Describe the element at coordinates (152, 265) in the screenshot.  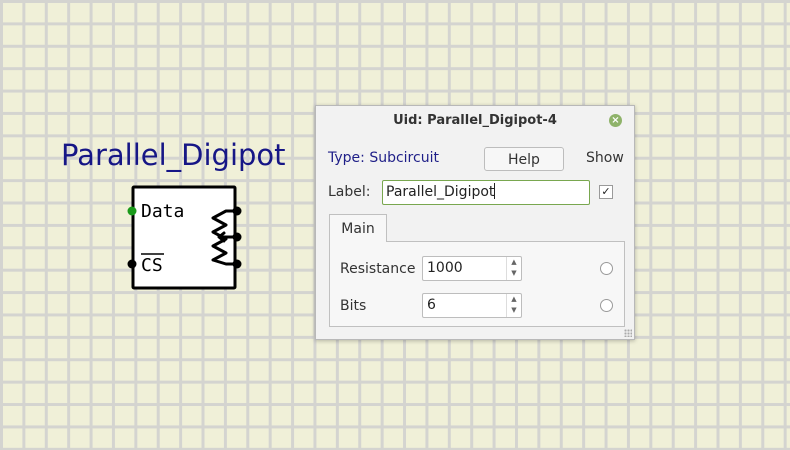
I see `pin-cs-label: CS` at that location.